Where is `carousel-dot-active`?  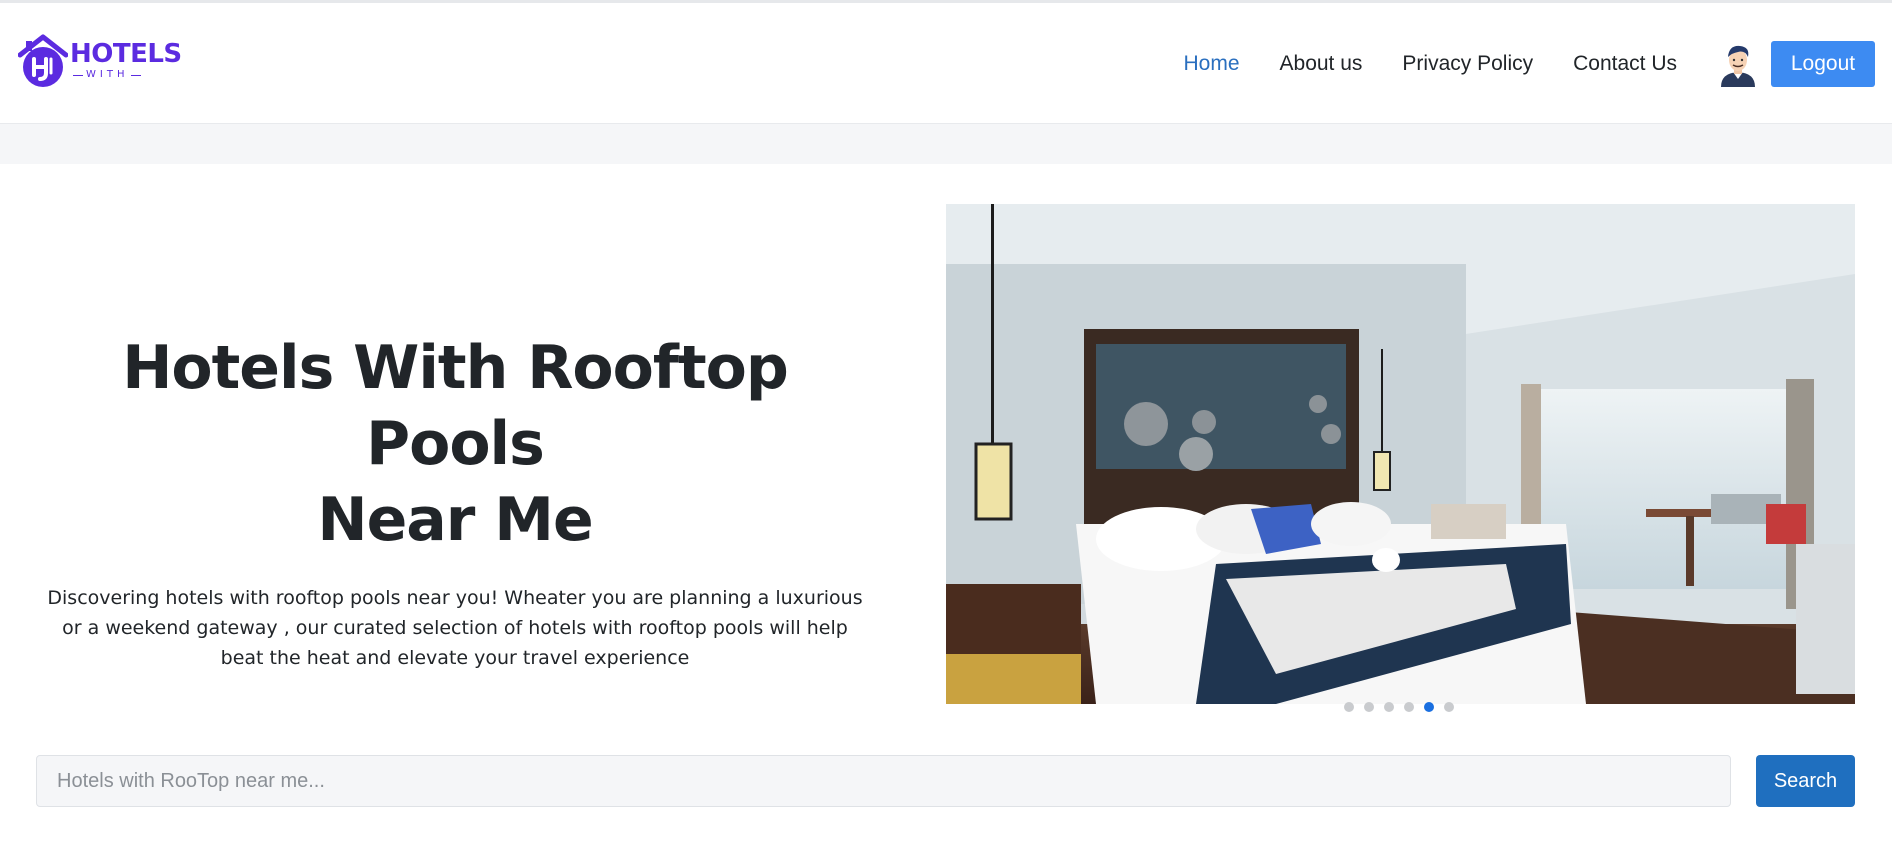 carousel-dot-active is located at coordinates (1429, 707).